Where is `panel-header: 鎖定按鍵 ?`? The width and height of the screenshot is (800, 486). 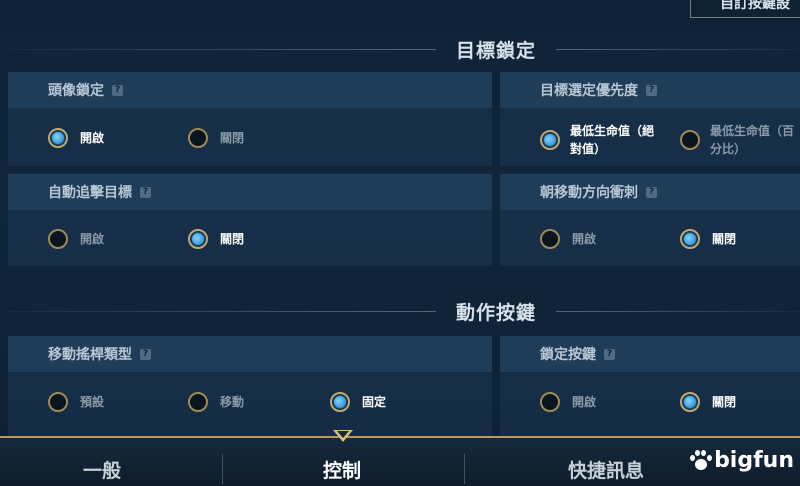
panel-header: 鎖定按鍵 ? is located at coordinates (650, 354).